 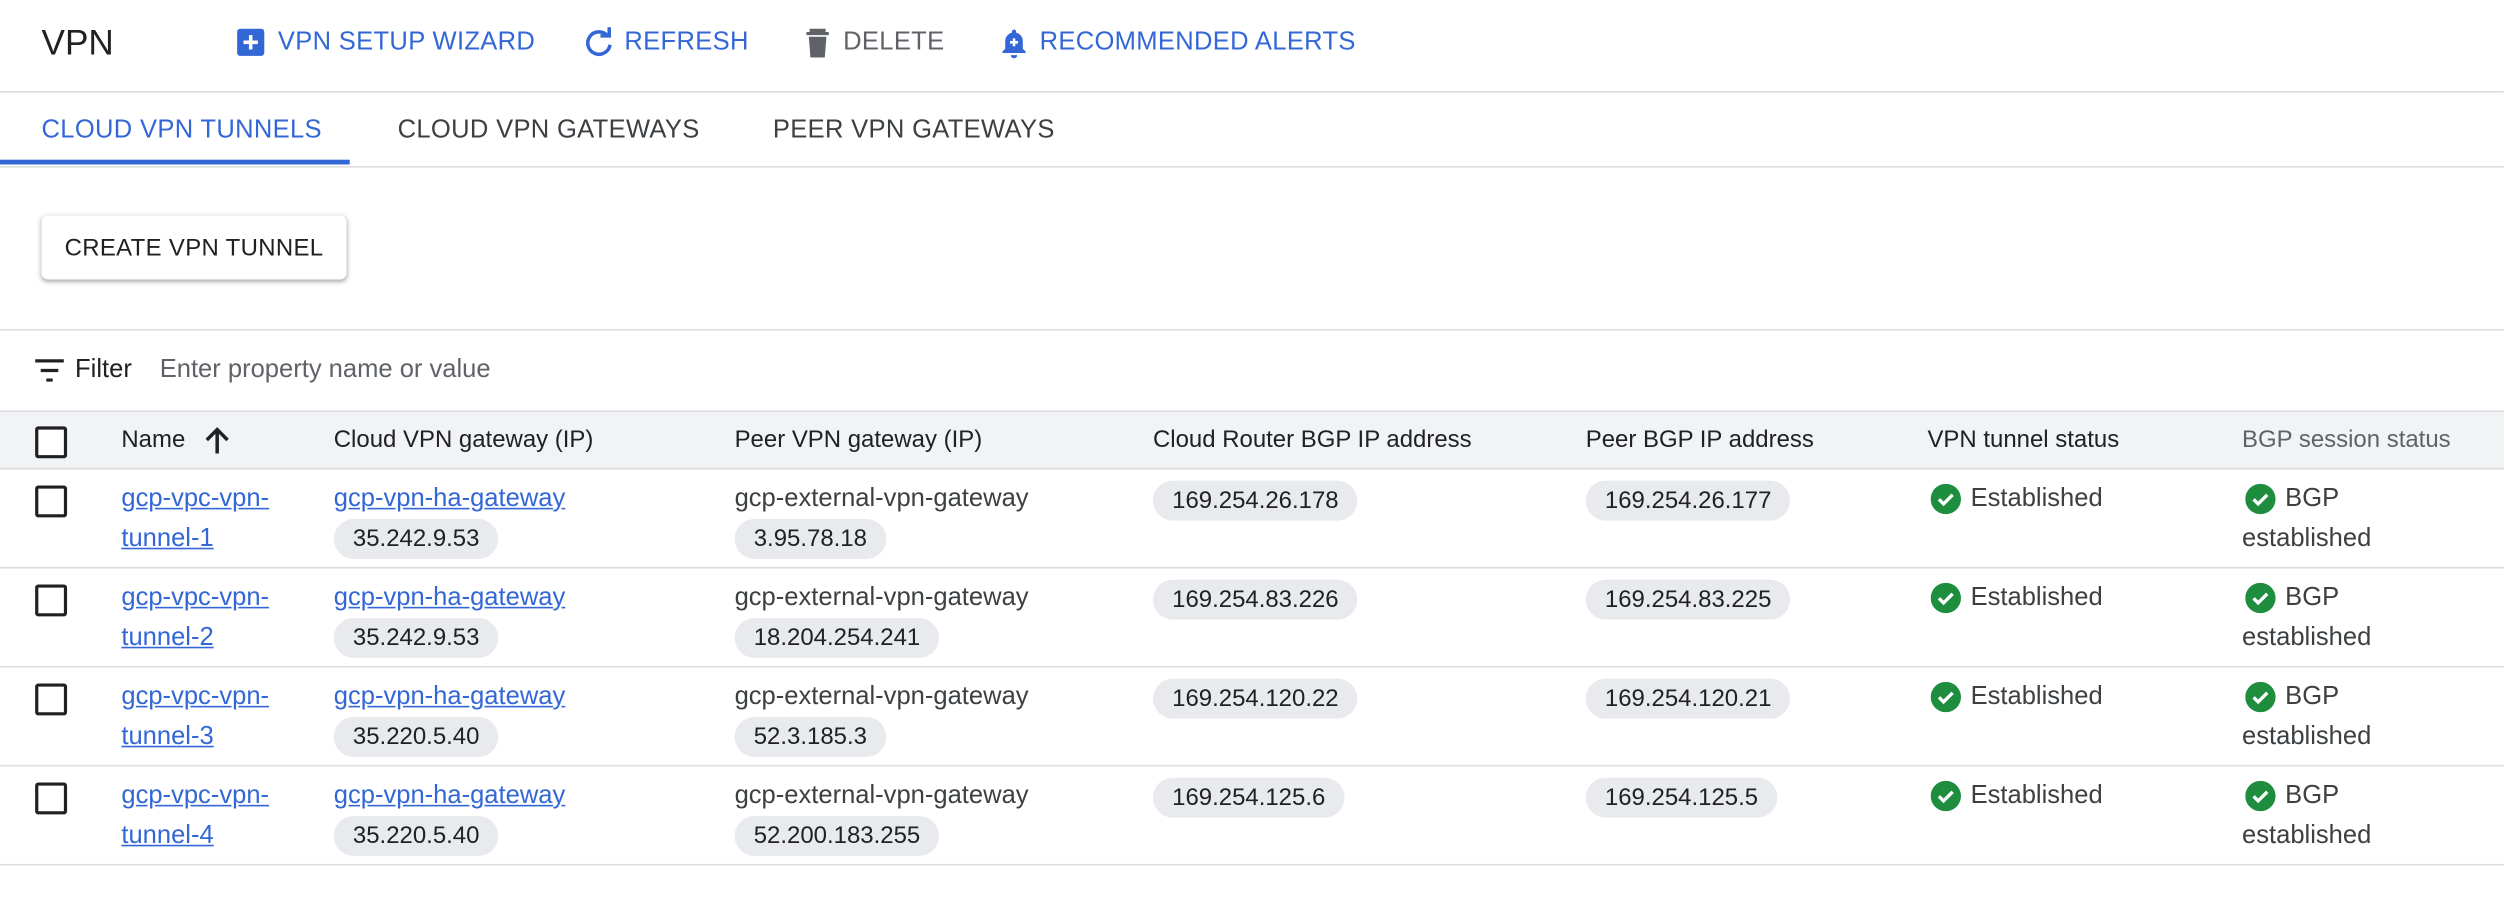 I want to click on select-all-checkbox, so click(x=51, y=442).